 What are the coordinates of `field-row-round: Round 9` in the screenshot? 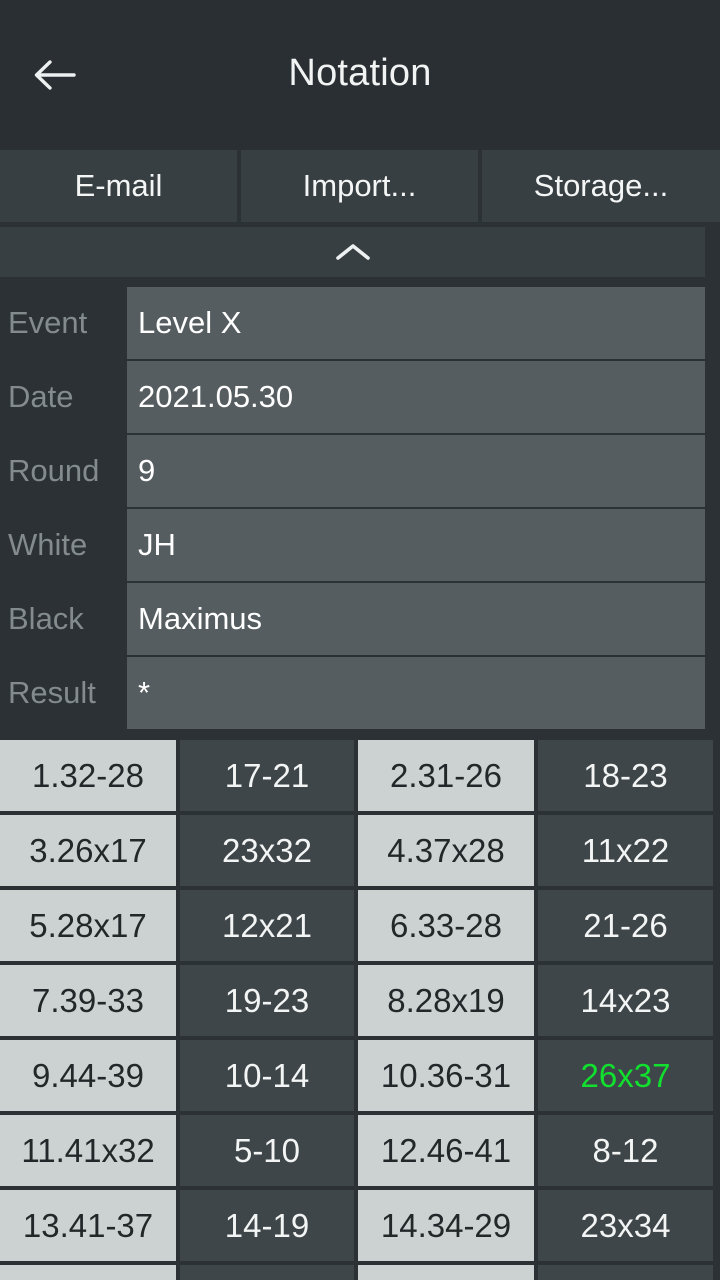 It's located at (360, 471).